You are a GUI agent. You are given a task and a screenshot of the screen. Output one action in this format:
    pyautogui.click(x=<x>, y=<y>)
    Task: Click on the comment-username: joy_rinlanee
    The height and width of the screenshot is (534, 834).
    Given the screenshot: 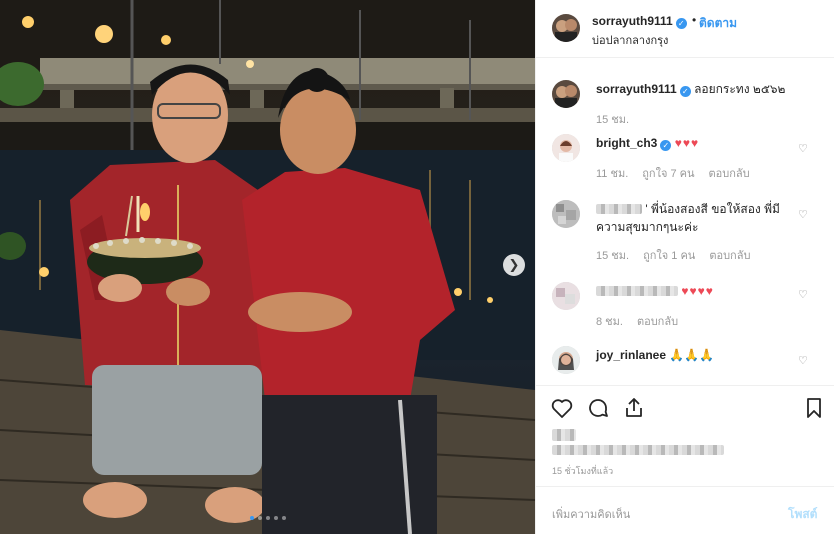 What is the action you would take?
    pyautogui.click(x=631, y=355)
    